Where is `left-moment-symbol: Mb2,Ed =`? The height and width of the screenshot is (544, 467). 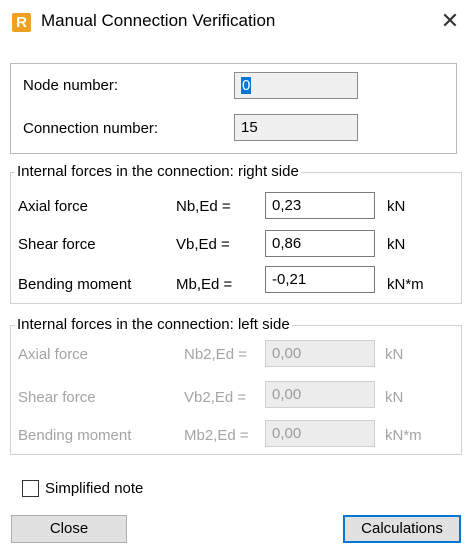 left-moment-symbol: Mb2,Ed = is located at coordinates (216, 435).